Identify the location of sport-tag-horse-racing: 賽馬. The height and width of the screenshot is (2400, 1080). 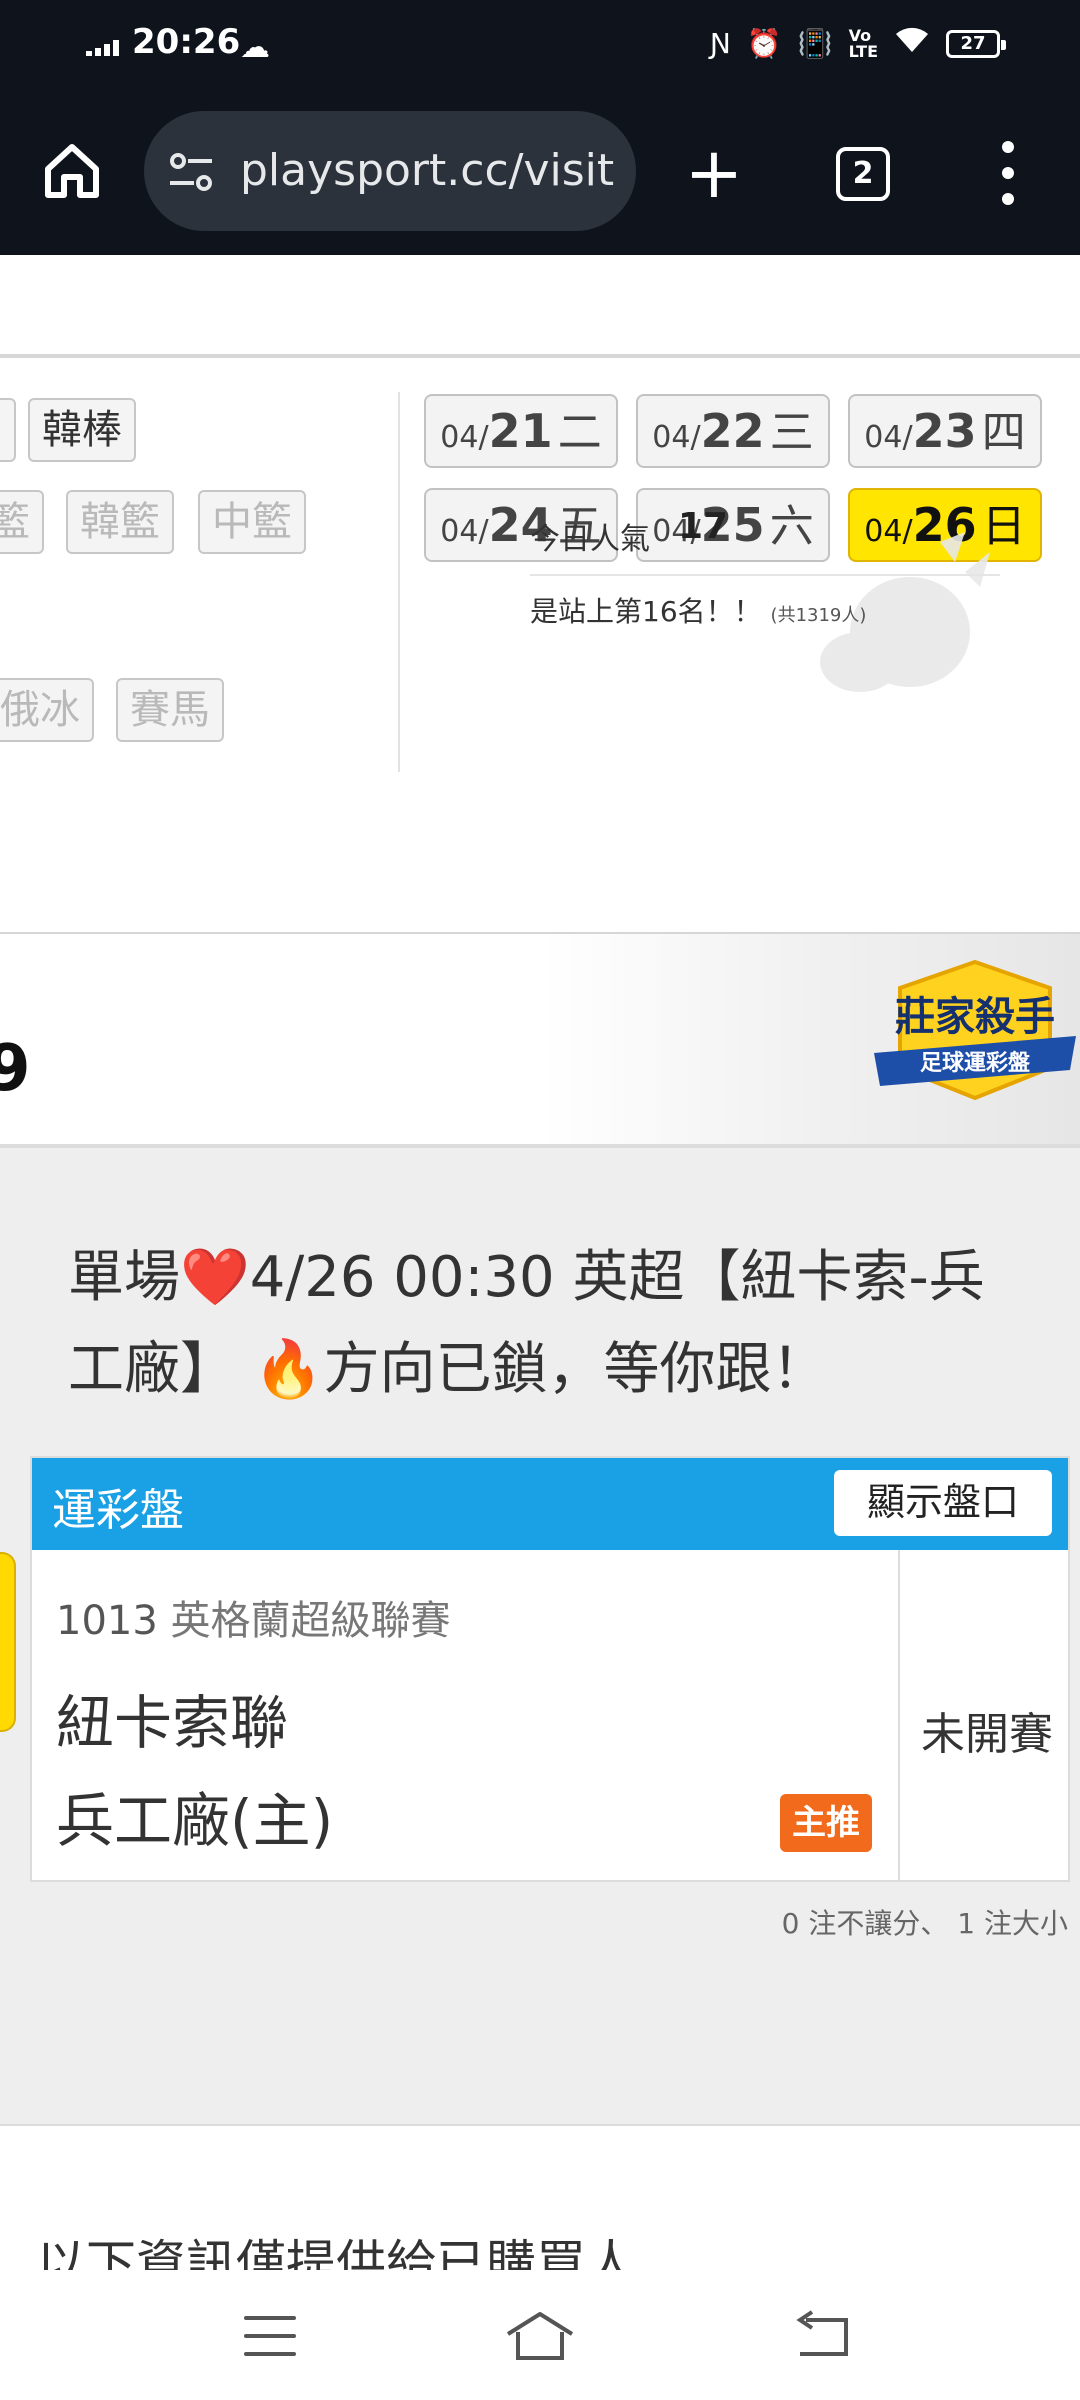
(170, 710).